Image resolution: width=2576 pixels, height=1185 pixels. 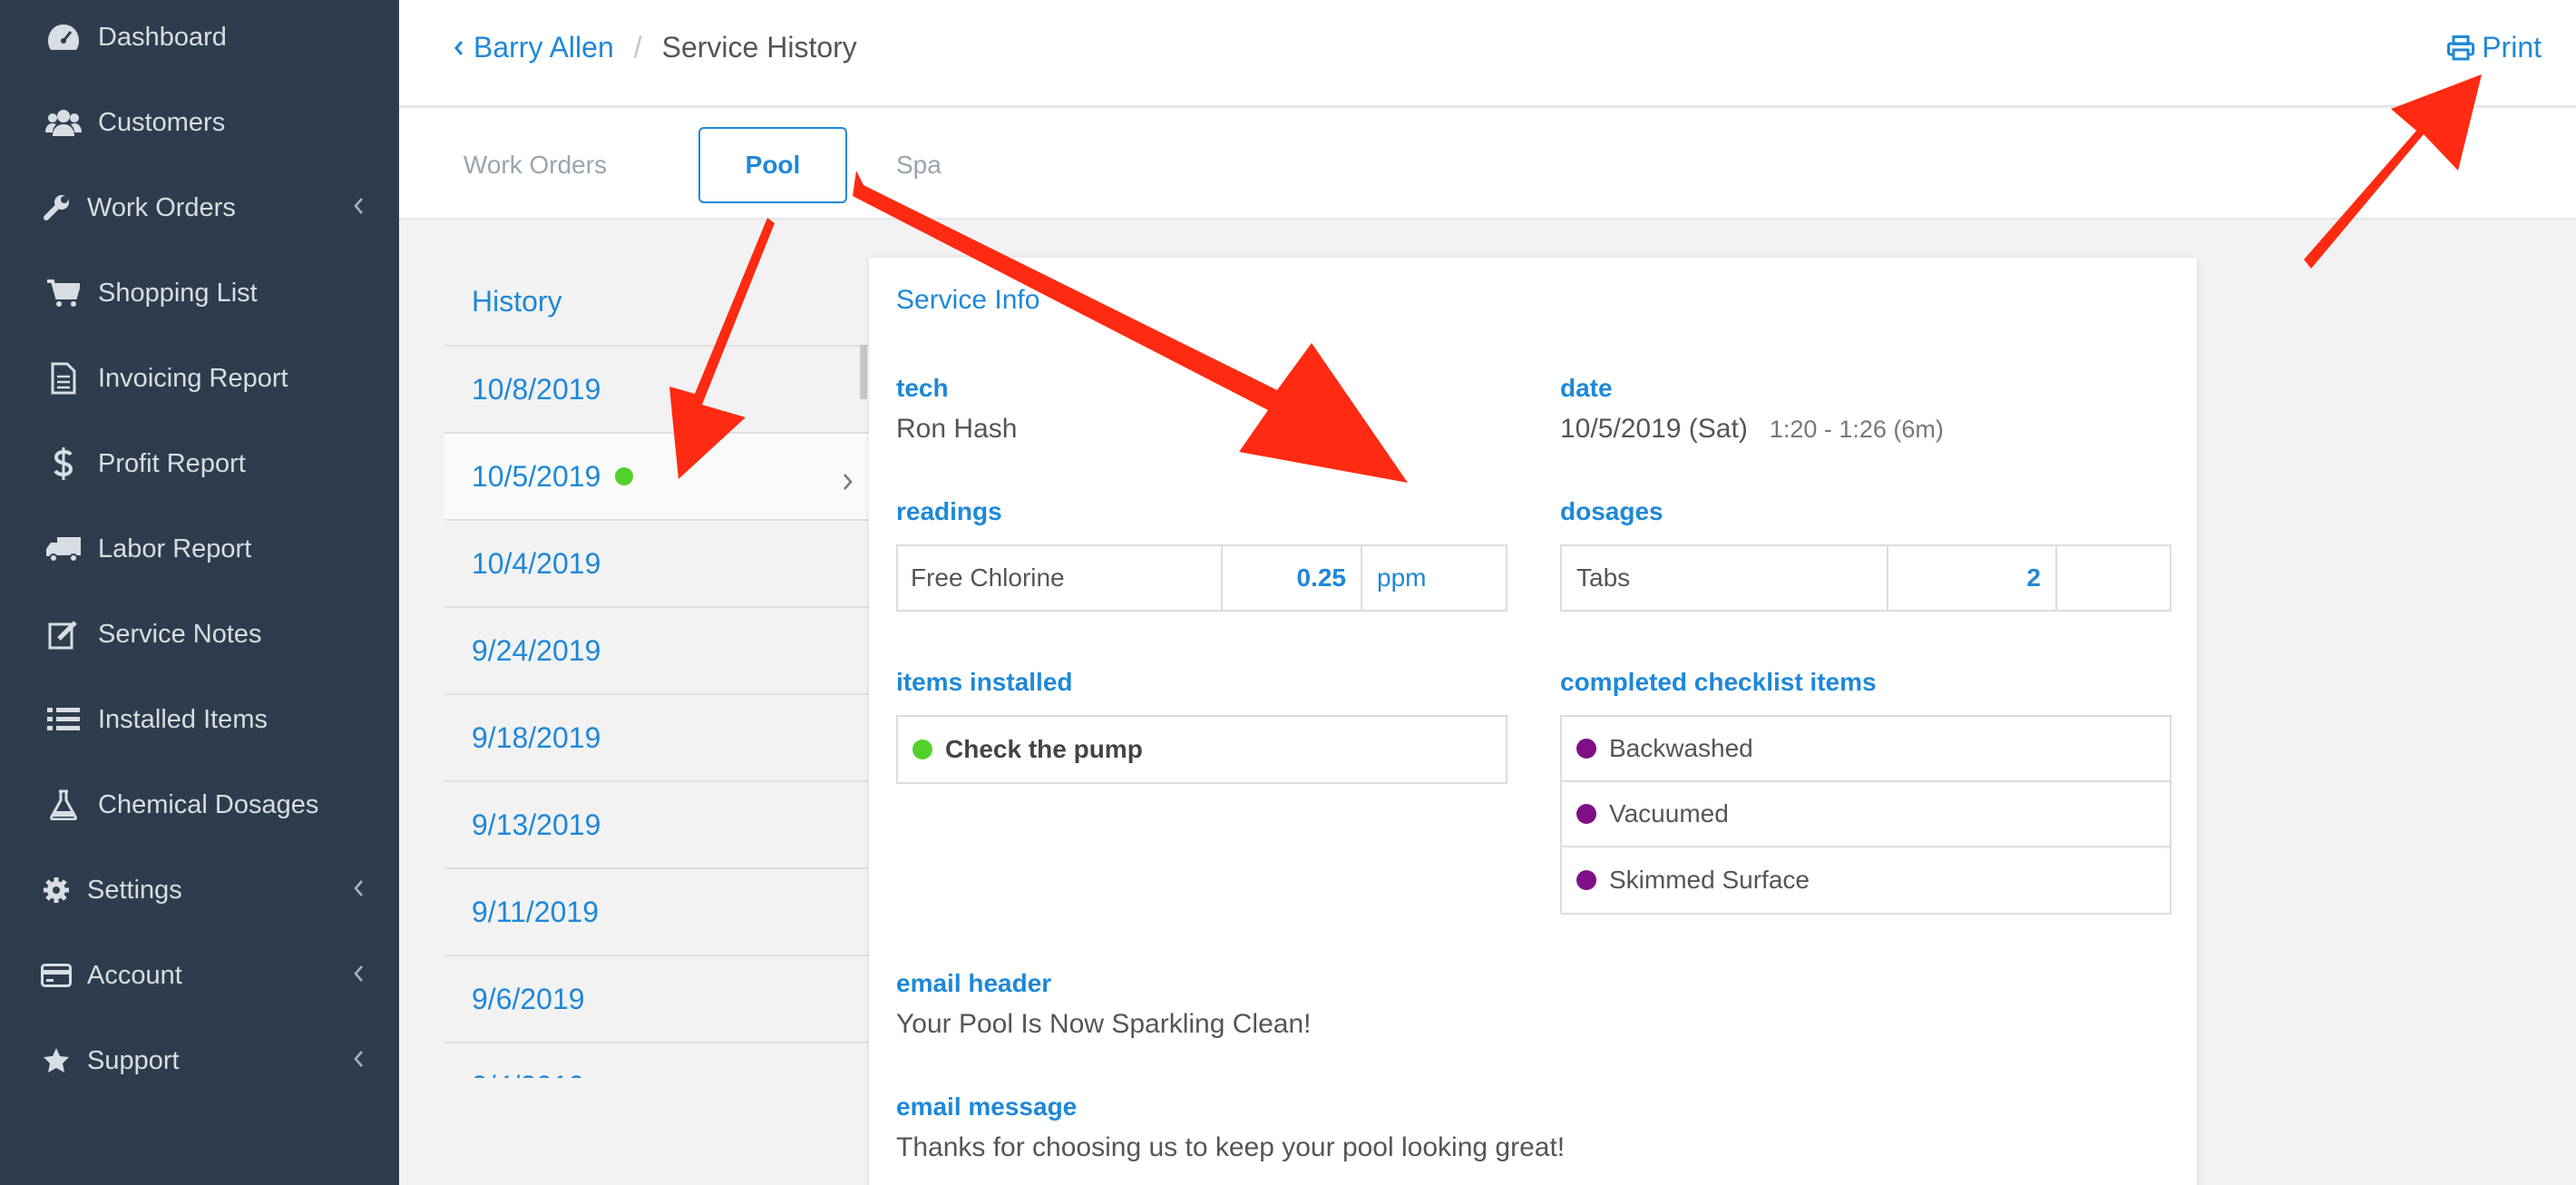 I want to click on sidebar-item-account: Account, so click(x=199, y=975).